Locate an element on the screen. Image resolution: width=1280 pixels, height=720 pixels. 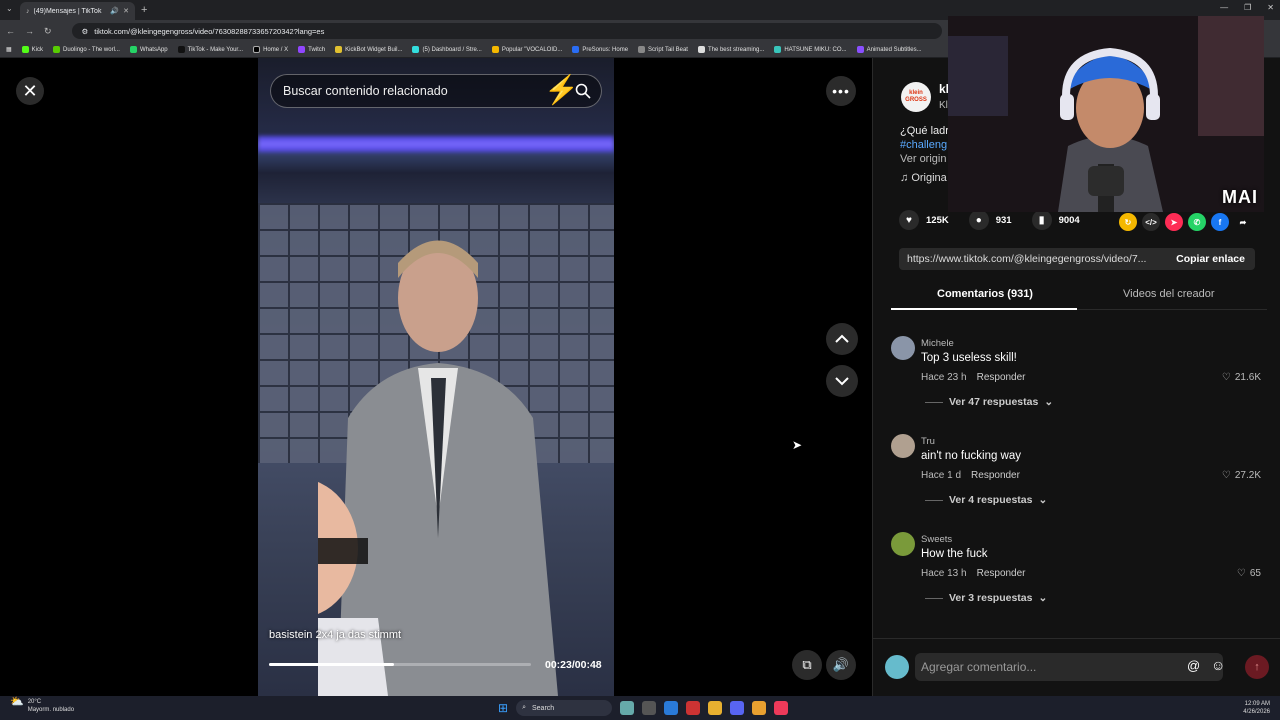
comment-like-button: ♡ 21.6K is located at coordinates (1241, 377).